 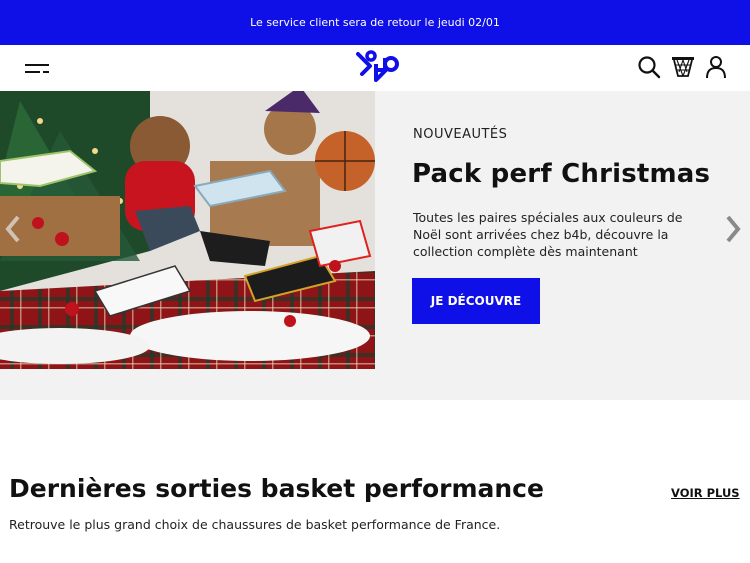 What do you see at coordinates (683, 67) in the screenshot?
I see `basket-hoop-icon` at bounding box center [683, 67].